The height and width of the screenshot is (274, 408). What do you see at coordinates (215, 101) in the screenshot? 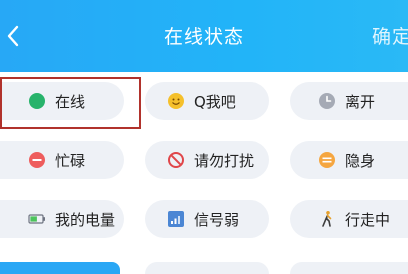
I see `status-label: Q我吧` at bounding box center [215, 101].